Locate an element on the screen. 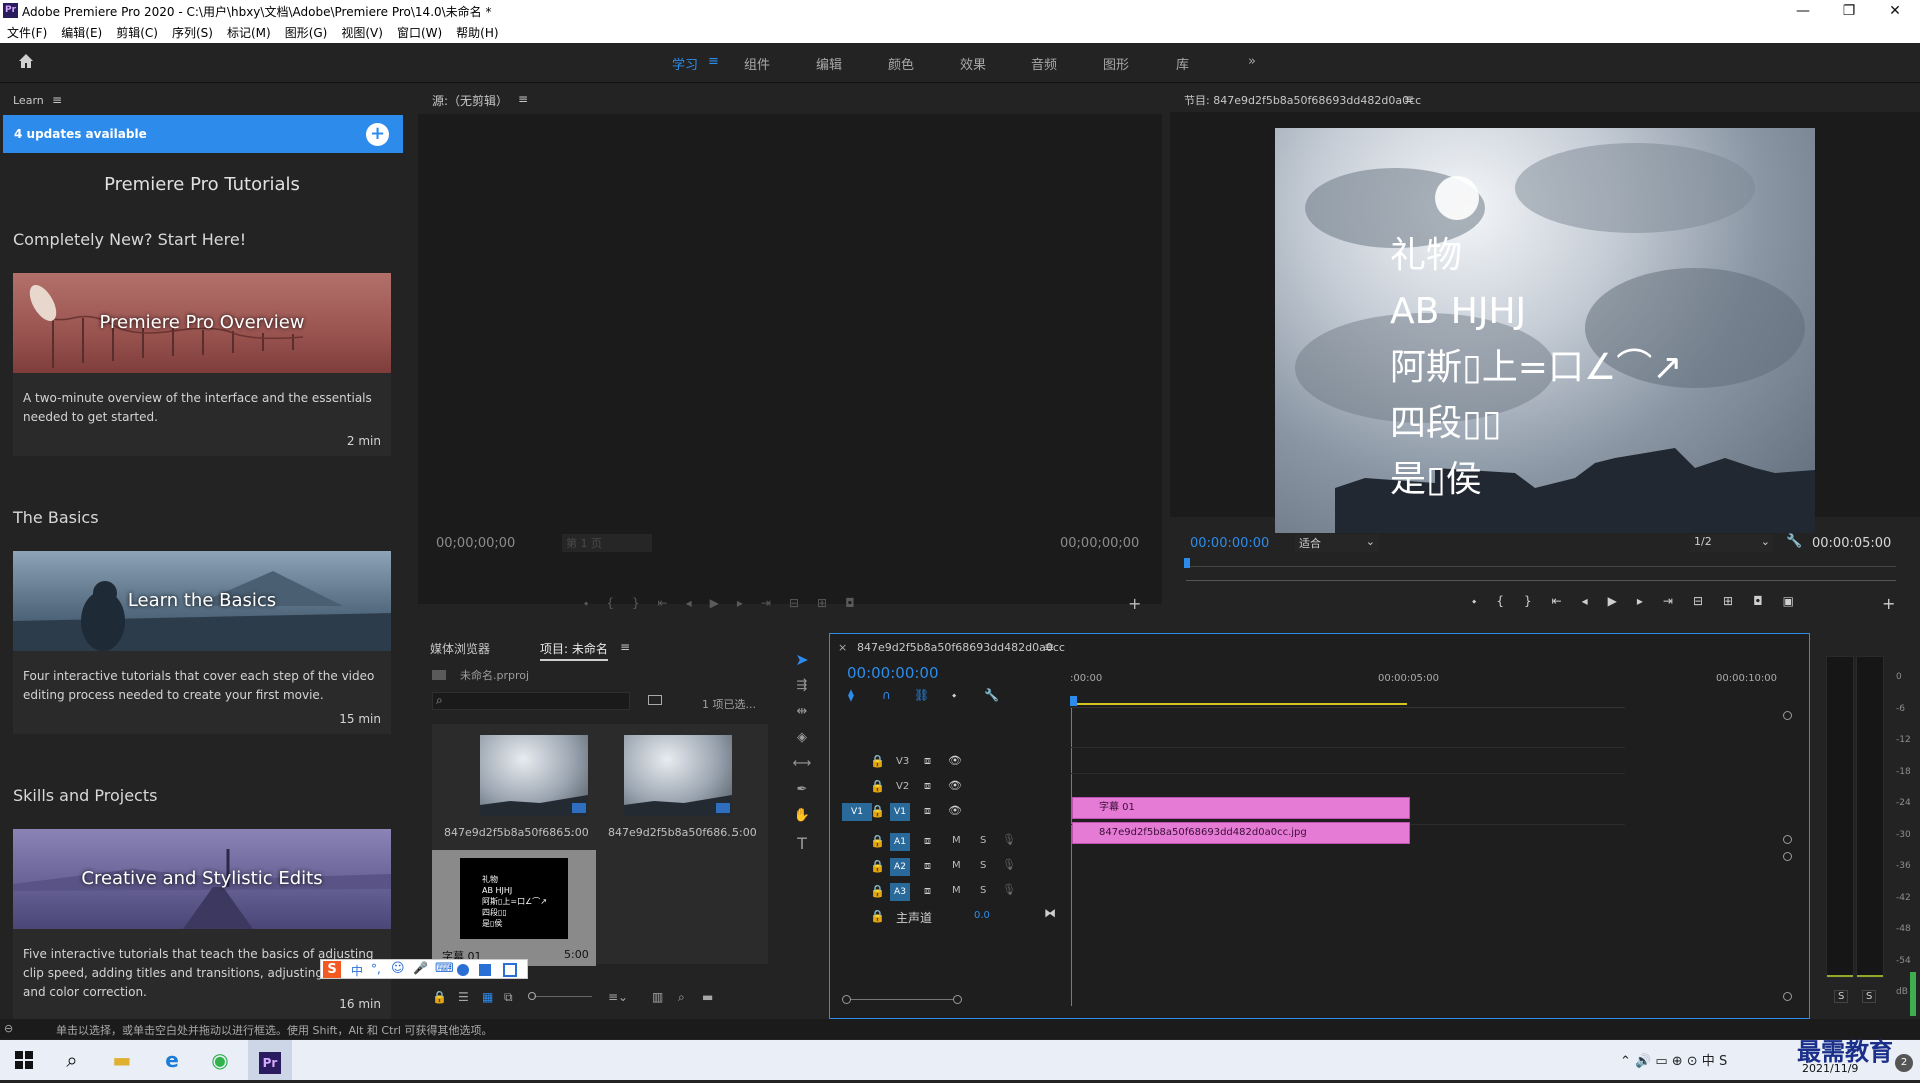 The image size is (1920, 1083). add-button-icon: + is located at coordinates (1888, 603).